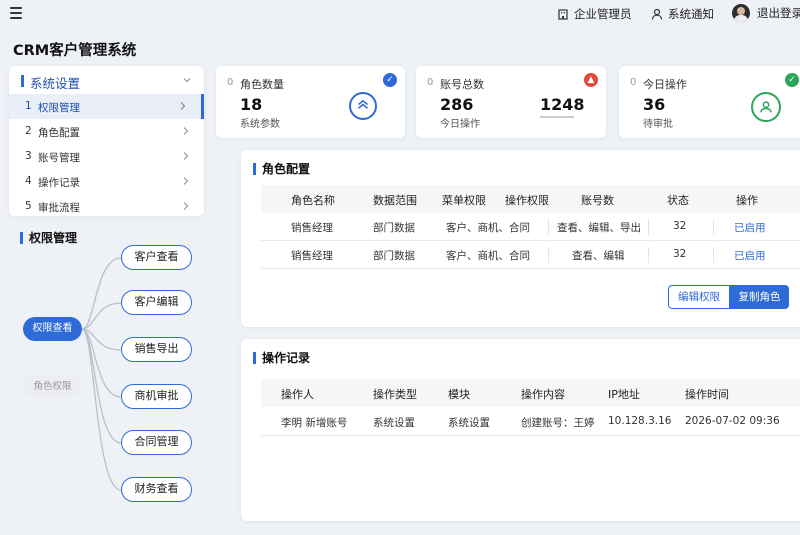 This screenshot has height=535, width=800. I want to click on stat-label: 今日操作, so click(665, 84).